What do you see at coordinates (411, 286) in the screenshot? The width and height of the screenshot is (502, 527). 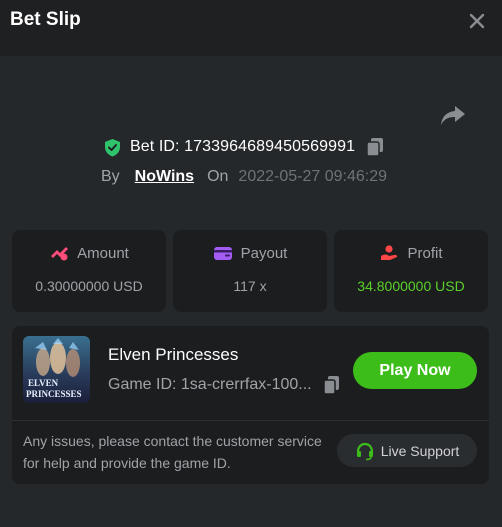 I see `stat-value: 34.8000000 USD` at bounding box center [411, 286].